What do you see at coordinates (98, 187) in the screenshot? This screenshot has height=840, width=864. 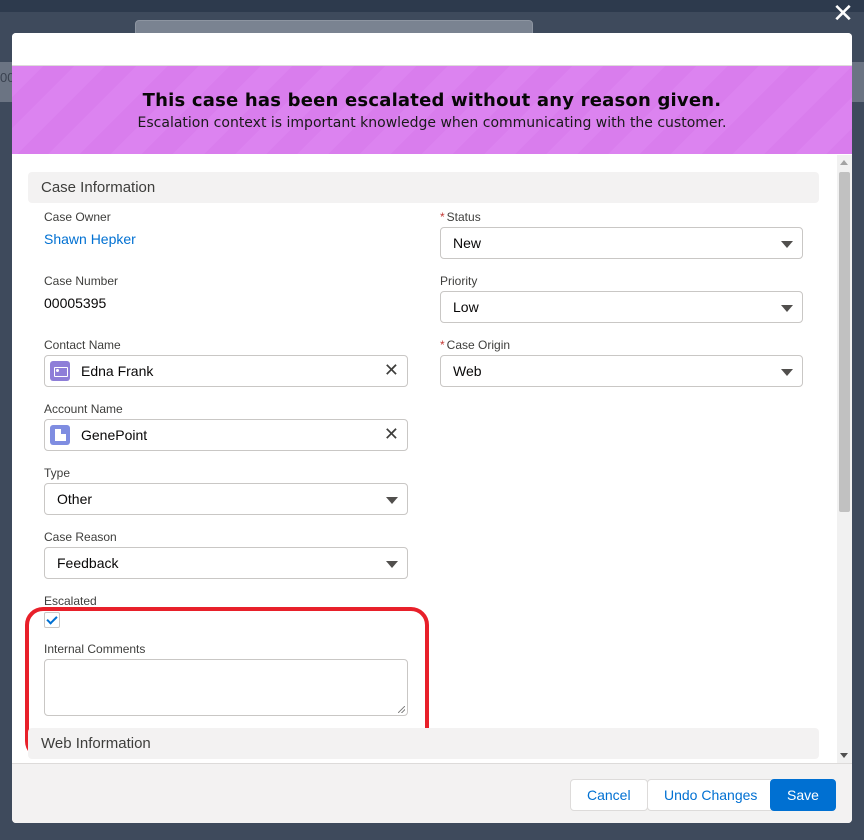 I see `section-title: Case Information` at bounding box center [98, 187].